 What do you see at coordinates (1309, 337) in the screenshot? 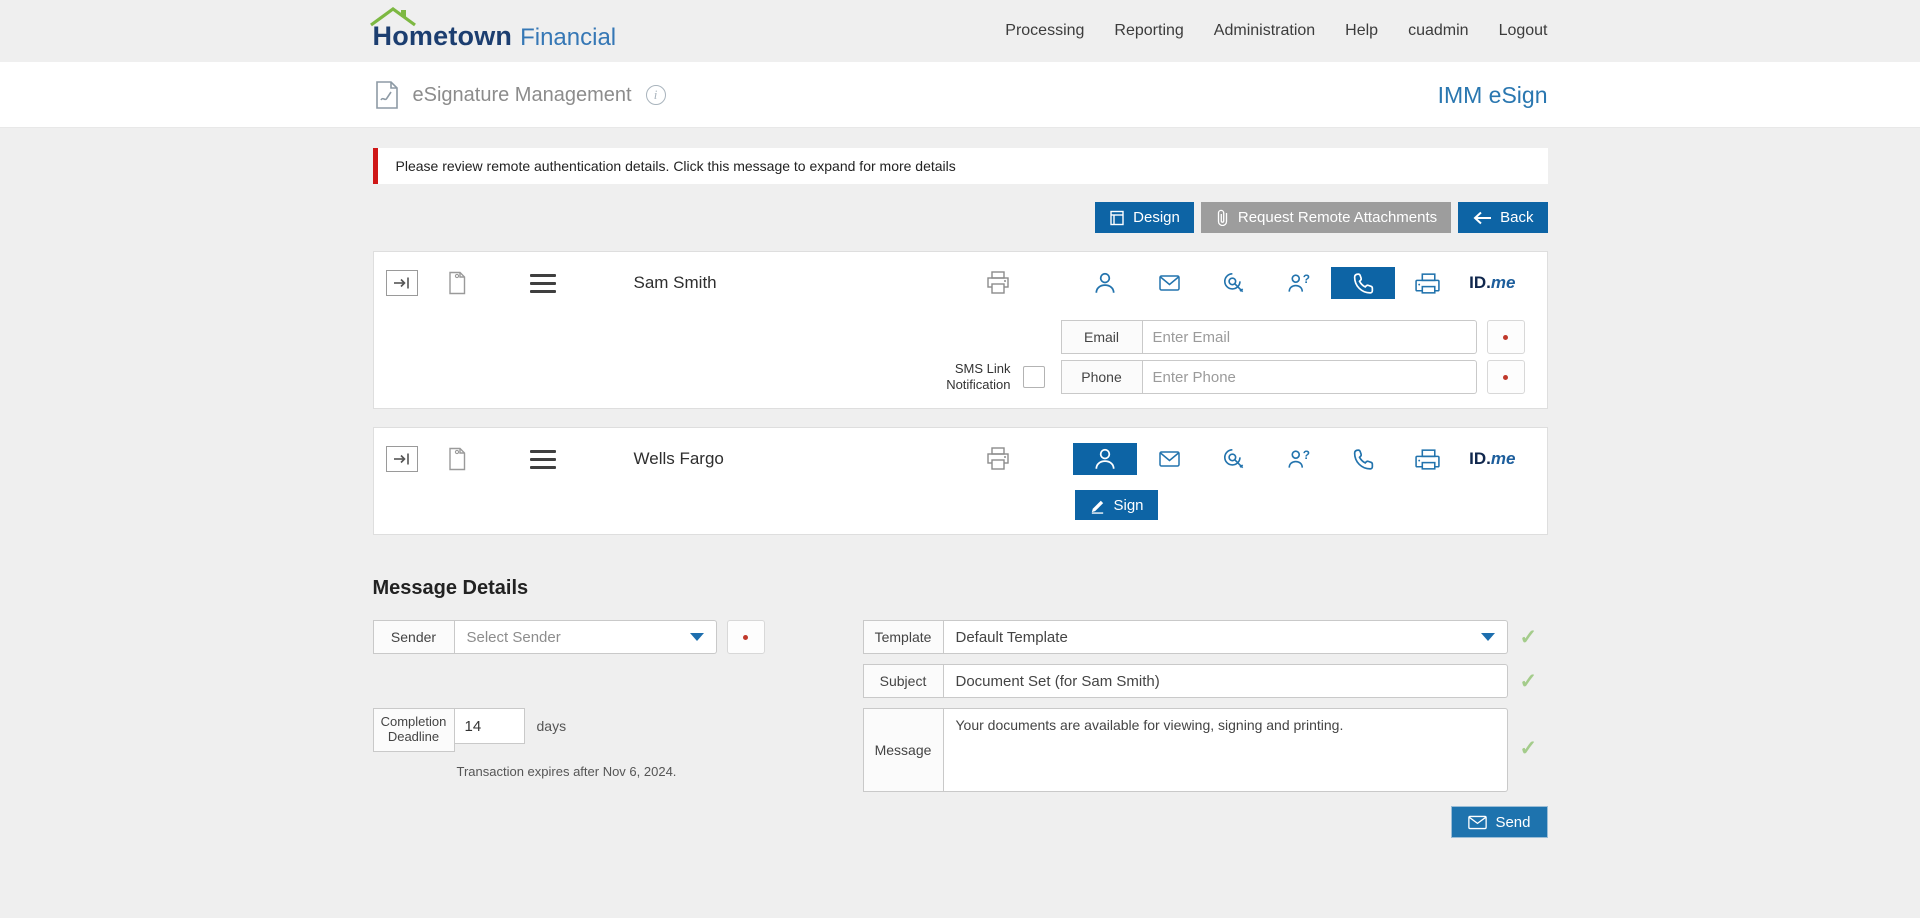
I see `email-input` at bounding box center [1309, 337].